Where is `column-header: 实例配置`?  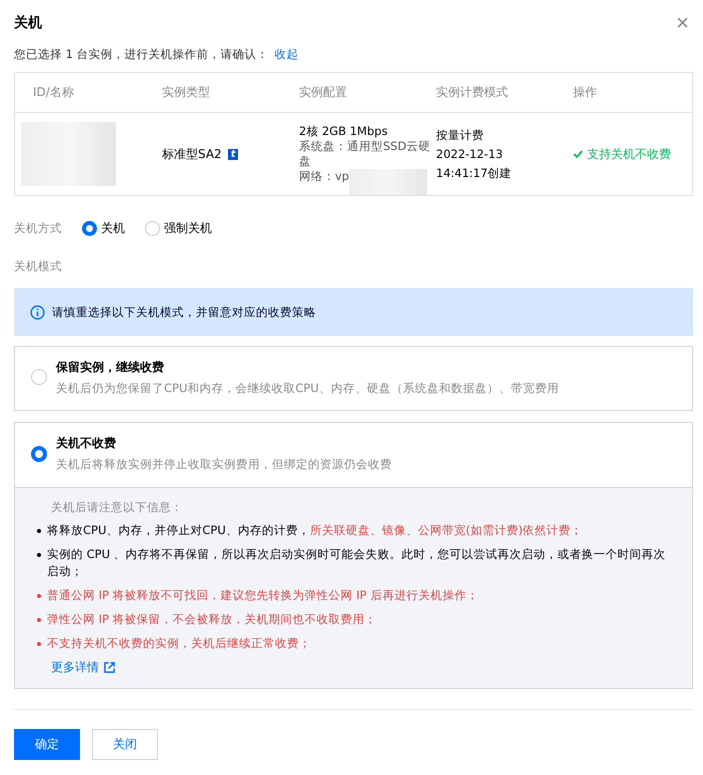
column-header: 实例配置 is located at coordinates (323, 92).